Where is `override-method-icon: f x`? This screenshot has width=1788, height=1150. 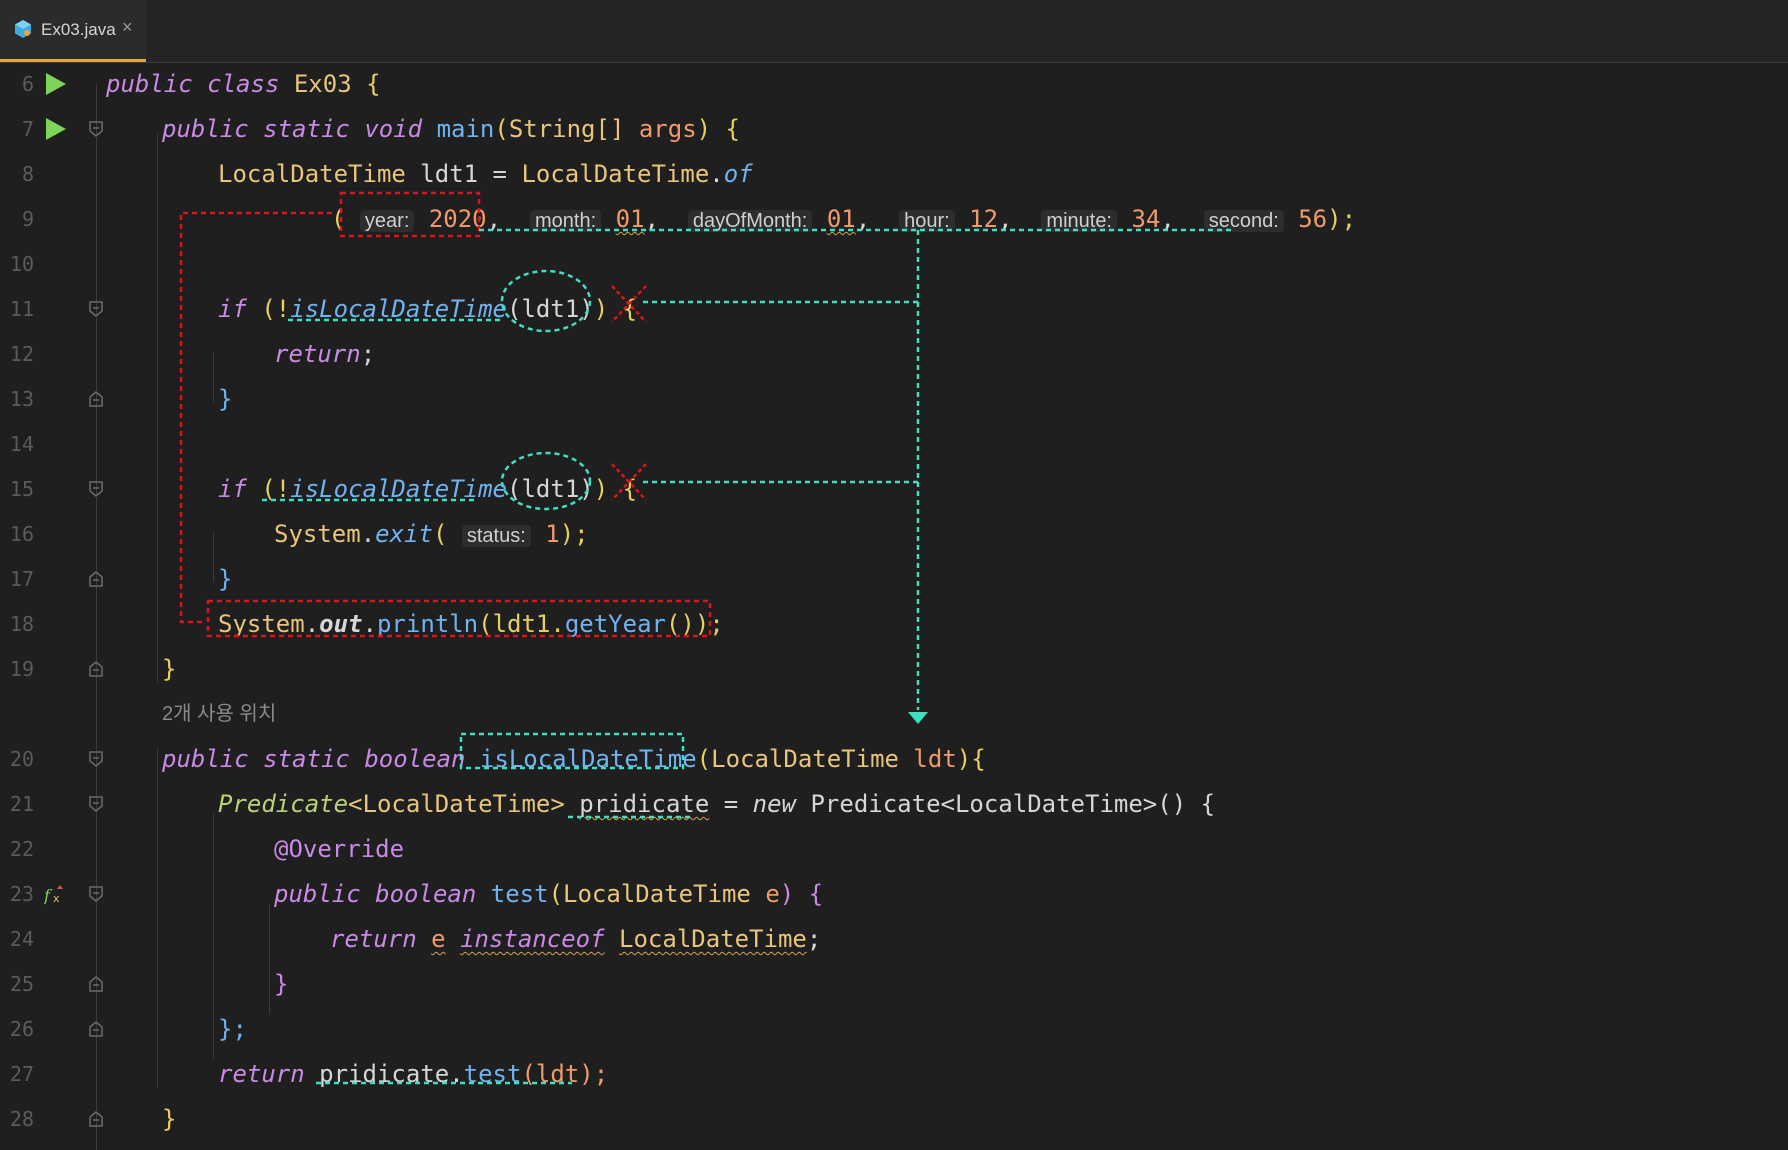 override-method-icon: f x is located at coordinates (56, 894).